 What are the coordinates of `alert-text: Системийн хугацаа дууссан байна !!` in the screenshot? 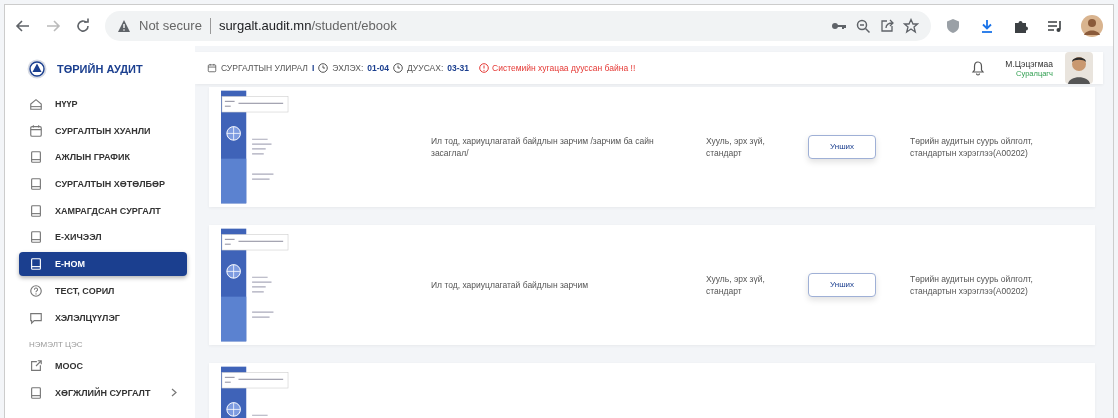 It's located at (564, 68).